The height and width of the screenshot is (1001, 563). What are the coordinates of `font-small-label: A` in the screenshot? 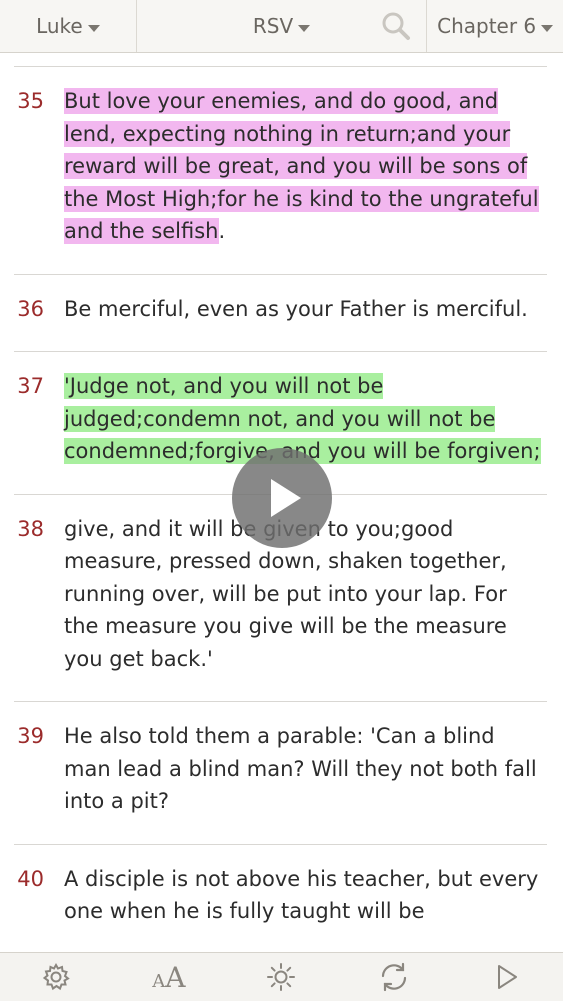 It's located at (159, 981).